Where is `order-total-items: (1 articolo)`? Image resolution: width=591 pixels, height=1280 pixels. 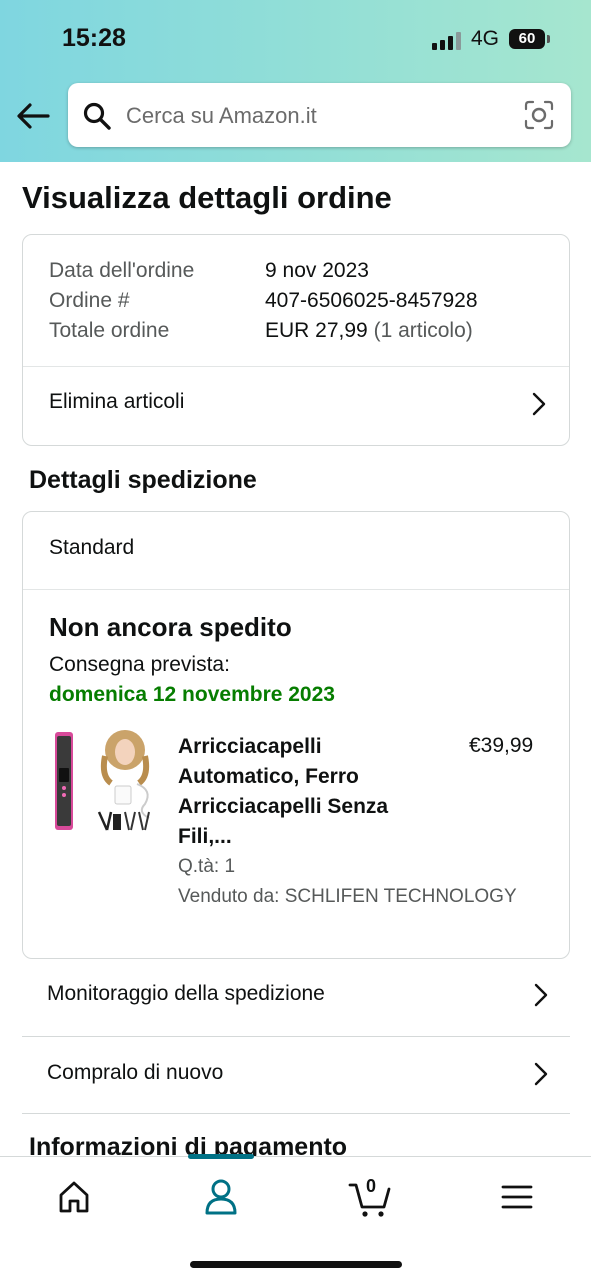 order-total-items: (1 articolo) is located at coordinates (423, 330).